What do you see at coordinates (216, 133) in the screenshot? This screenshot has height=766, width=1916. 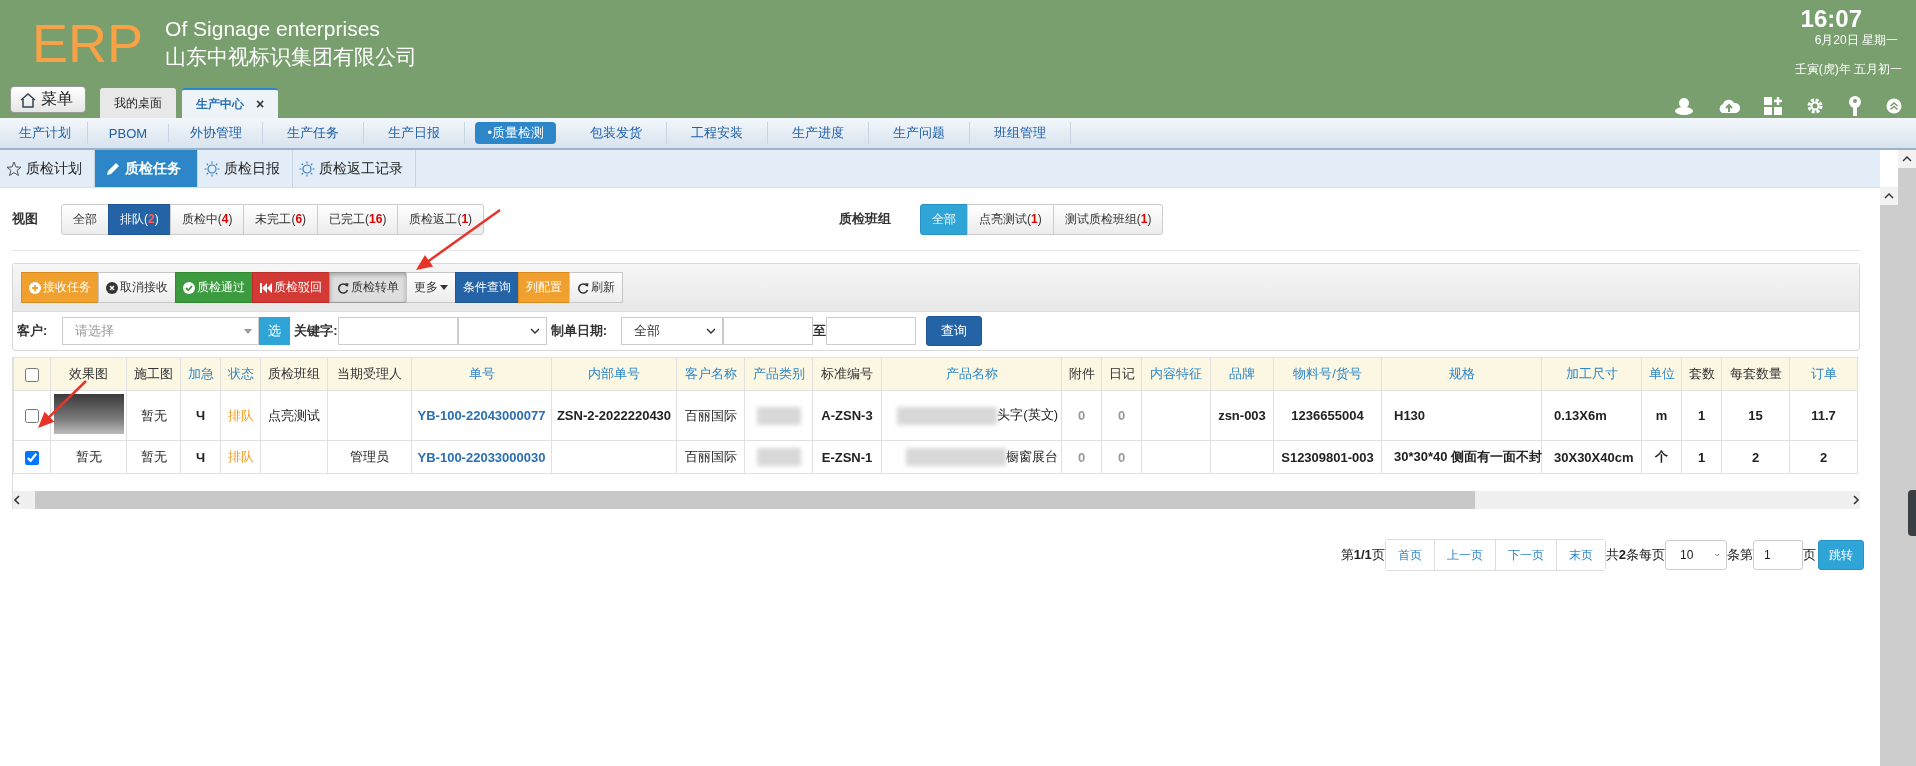 I see `nav-tab: 外协管理` at bounding box center [216, 133].